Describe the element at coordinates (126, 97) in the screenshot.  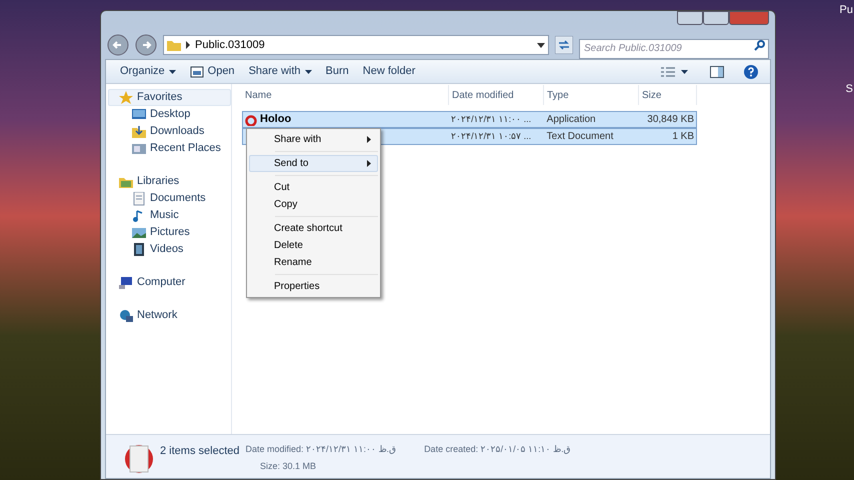
I see `favorites-icon` at that location.